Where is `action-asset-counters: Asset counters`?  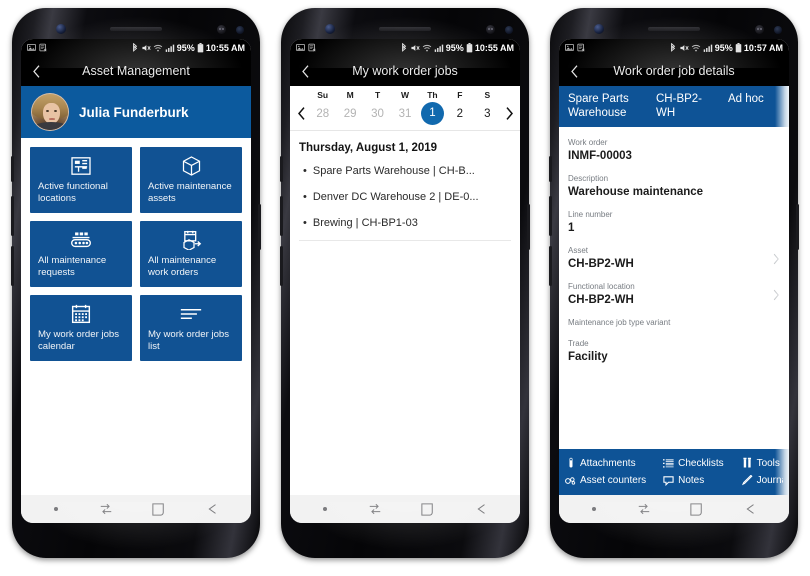
action-asset-counters: Asset counters is located at coordinates (614, 480).